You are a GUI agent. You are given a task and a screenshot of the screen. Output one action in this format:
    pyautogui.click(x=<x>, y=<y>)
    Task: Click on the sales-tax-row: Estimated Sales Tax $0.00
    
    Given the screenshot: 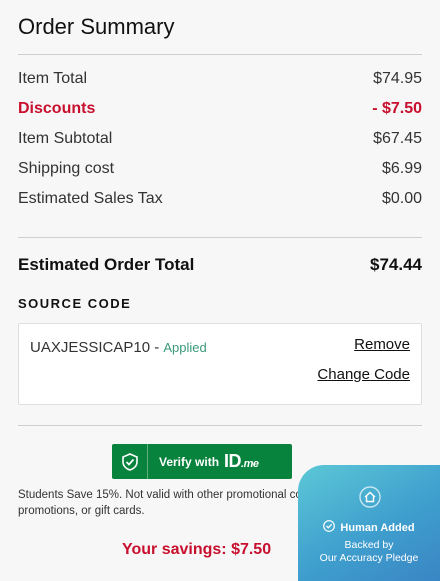 What is the action you would take?
    pyautogui.click(x=220, y=199)
    